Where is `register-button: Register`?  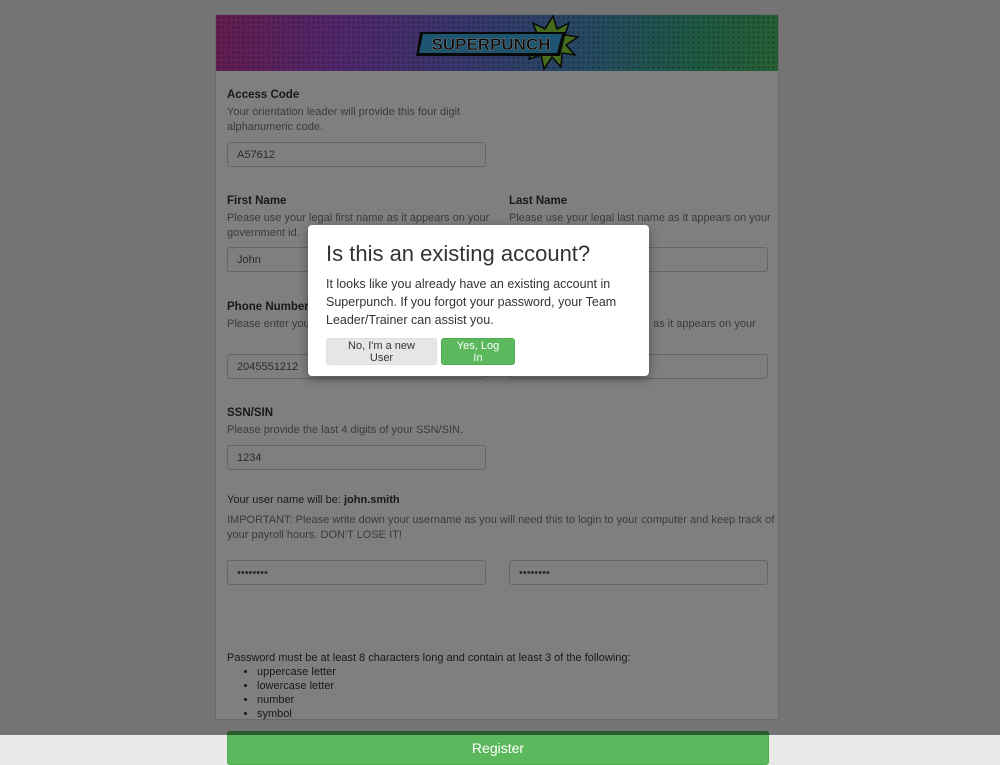 register-button: Register is located at coordinates (498, 748).